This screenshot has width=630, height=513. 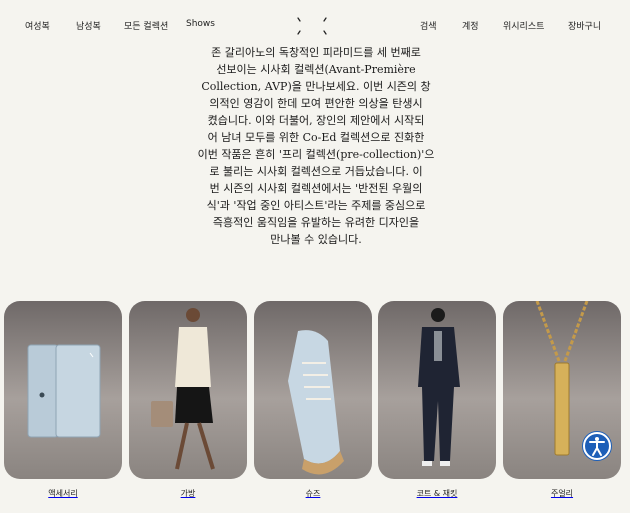 What do you see at coordinates (200, 24) in the screenshot?
I see `nav-shows: Shows` at bounding box center [200, 24].